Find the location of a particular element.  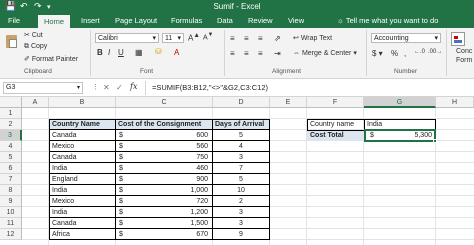

column-header: F is located at coordinates (335, 102).